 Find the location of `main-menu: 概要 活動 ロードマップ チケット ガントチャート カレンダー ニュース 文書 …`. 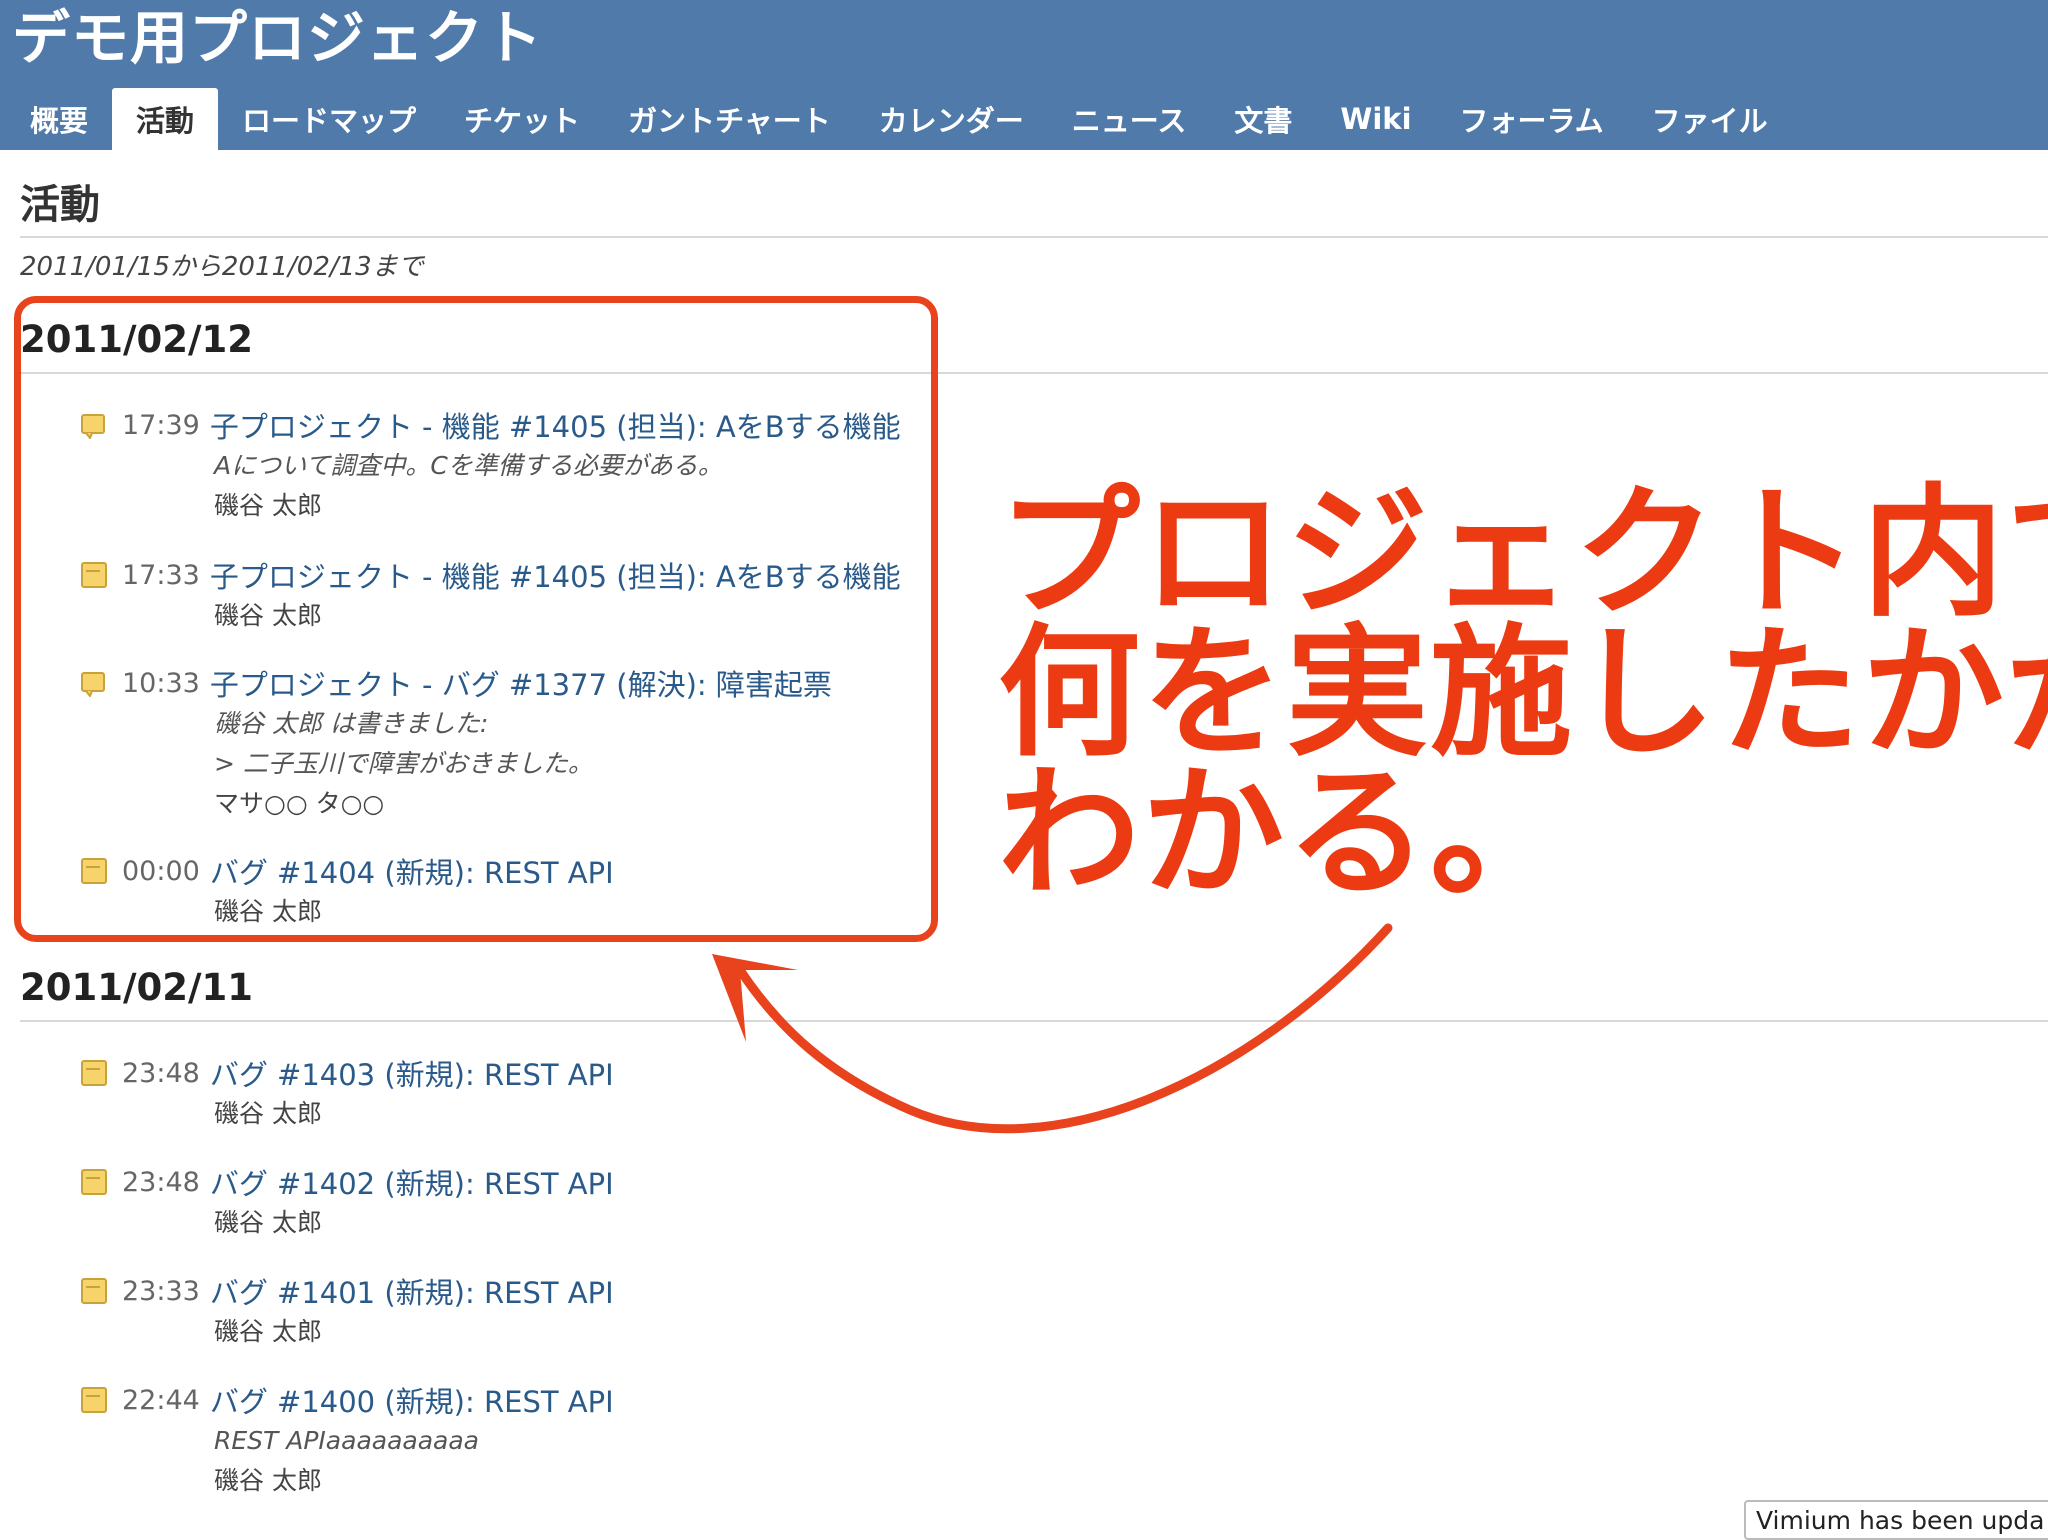

main-menu: 概要 活動 ロードマップ チケット ガントチャート カレンダー ニュース 文書 … is located at coordinates (899, 119).